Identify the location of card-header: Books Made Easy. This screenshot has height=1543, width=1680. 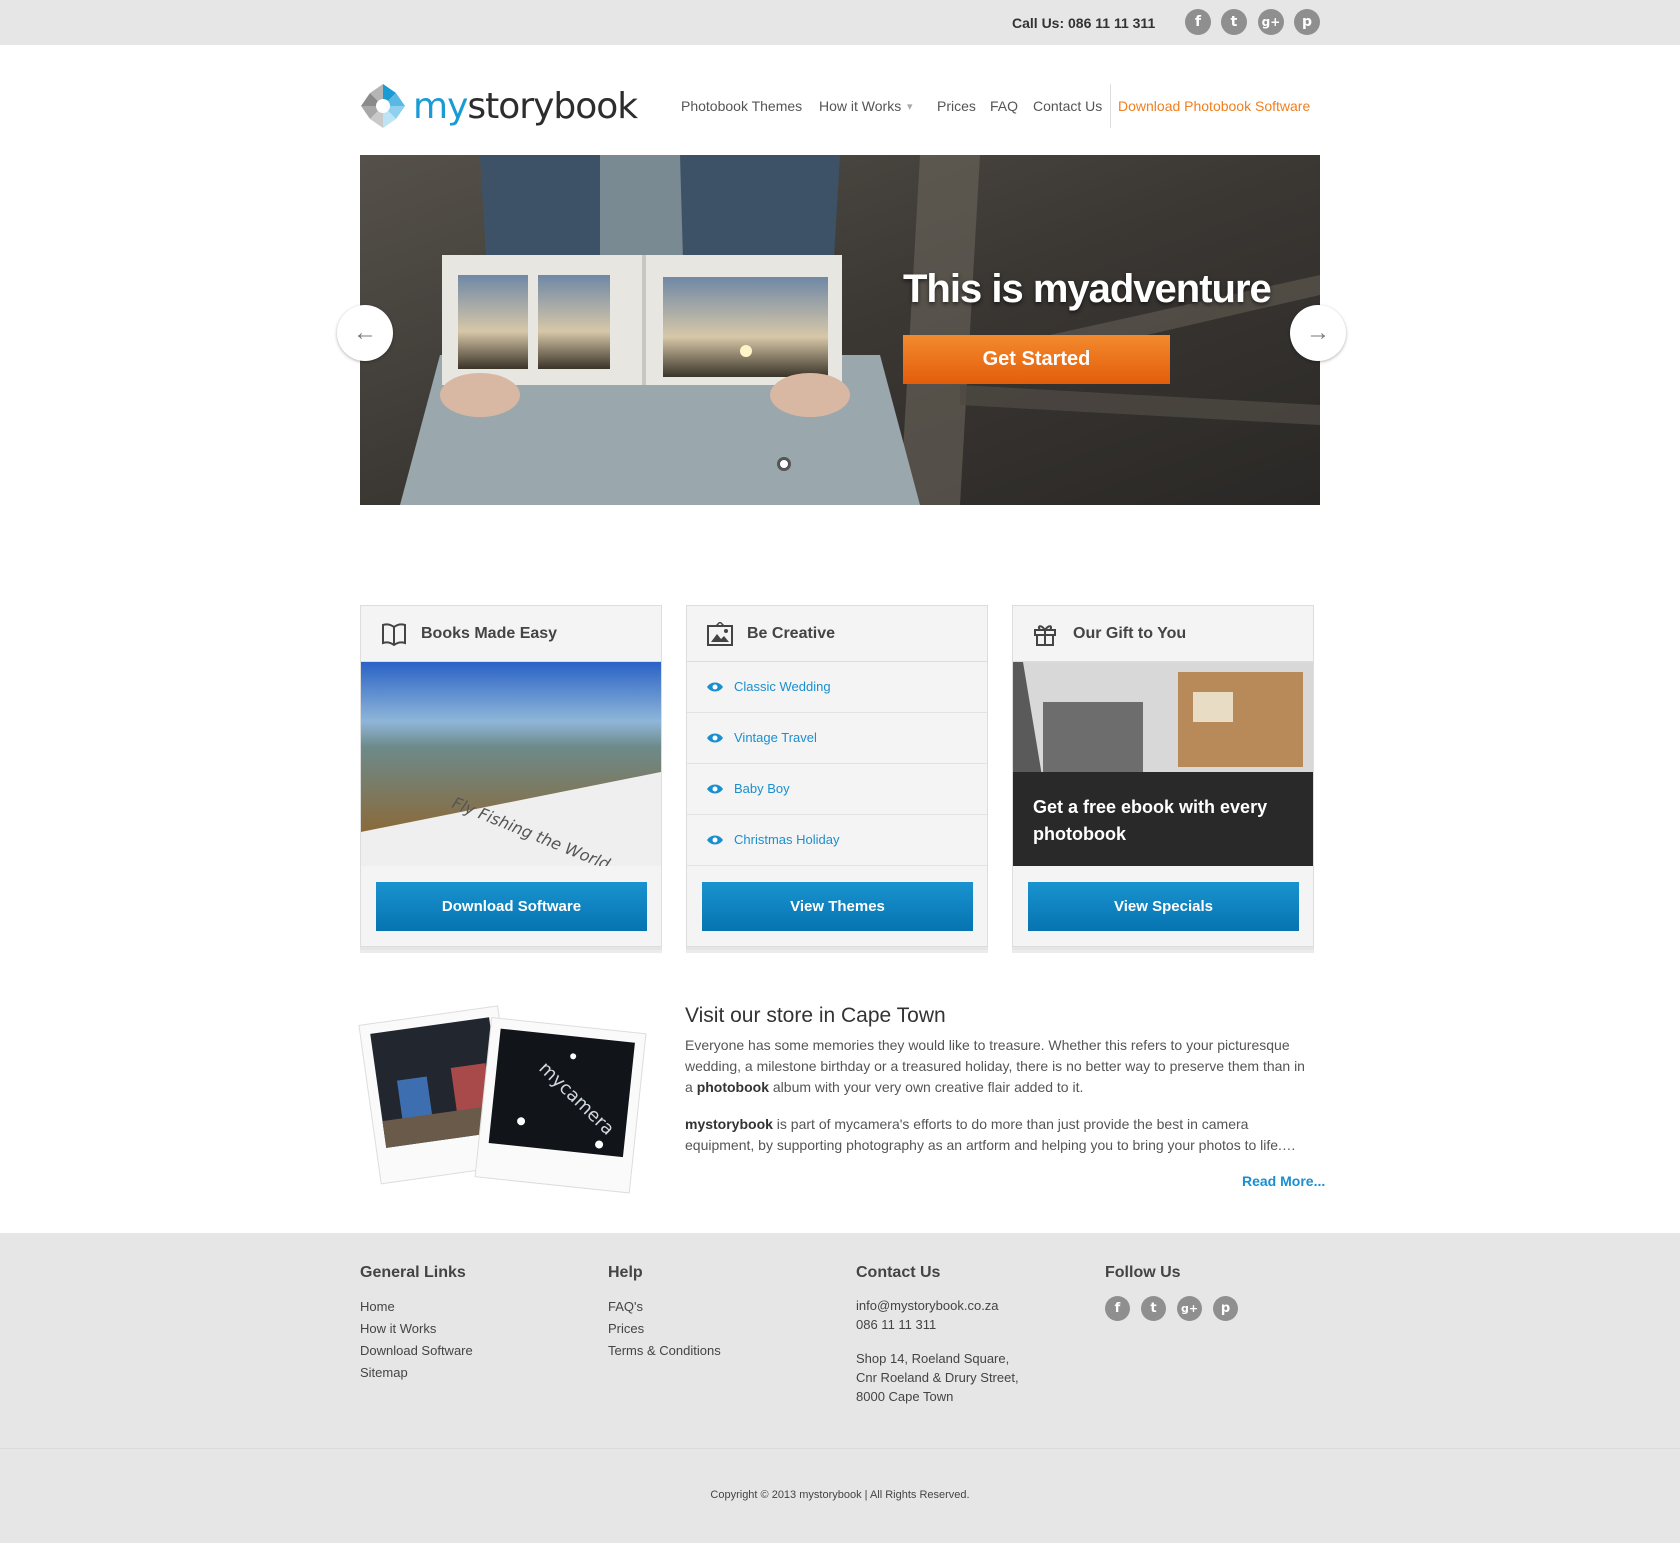
(511, 634).